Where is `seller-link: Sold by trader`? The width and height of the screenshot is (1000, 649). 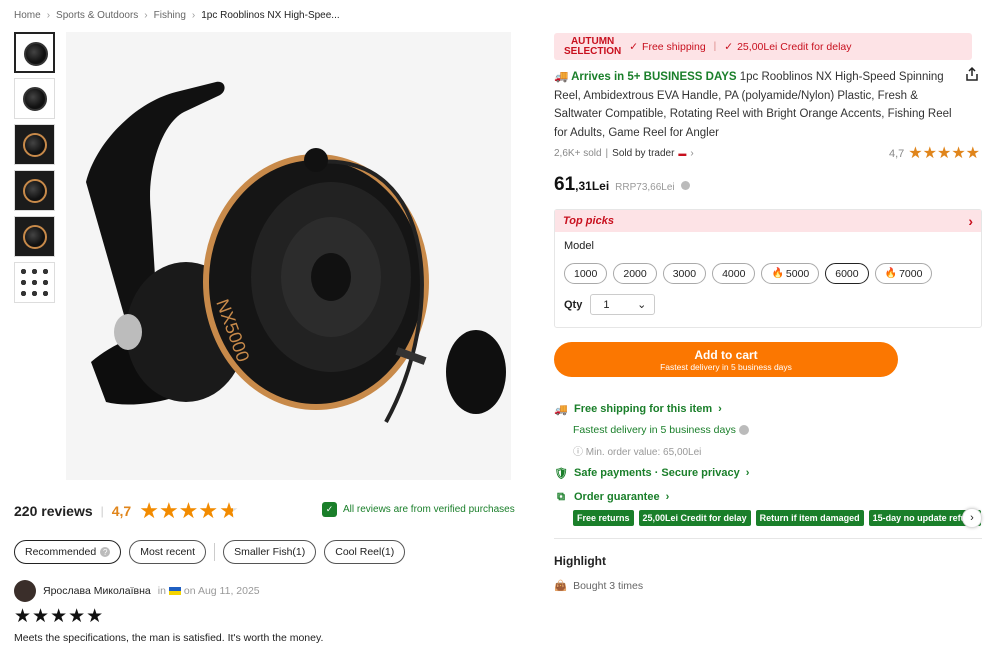 seller-link: Sold by trader is located at coordinates (643, 153).